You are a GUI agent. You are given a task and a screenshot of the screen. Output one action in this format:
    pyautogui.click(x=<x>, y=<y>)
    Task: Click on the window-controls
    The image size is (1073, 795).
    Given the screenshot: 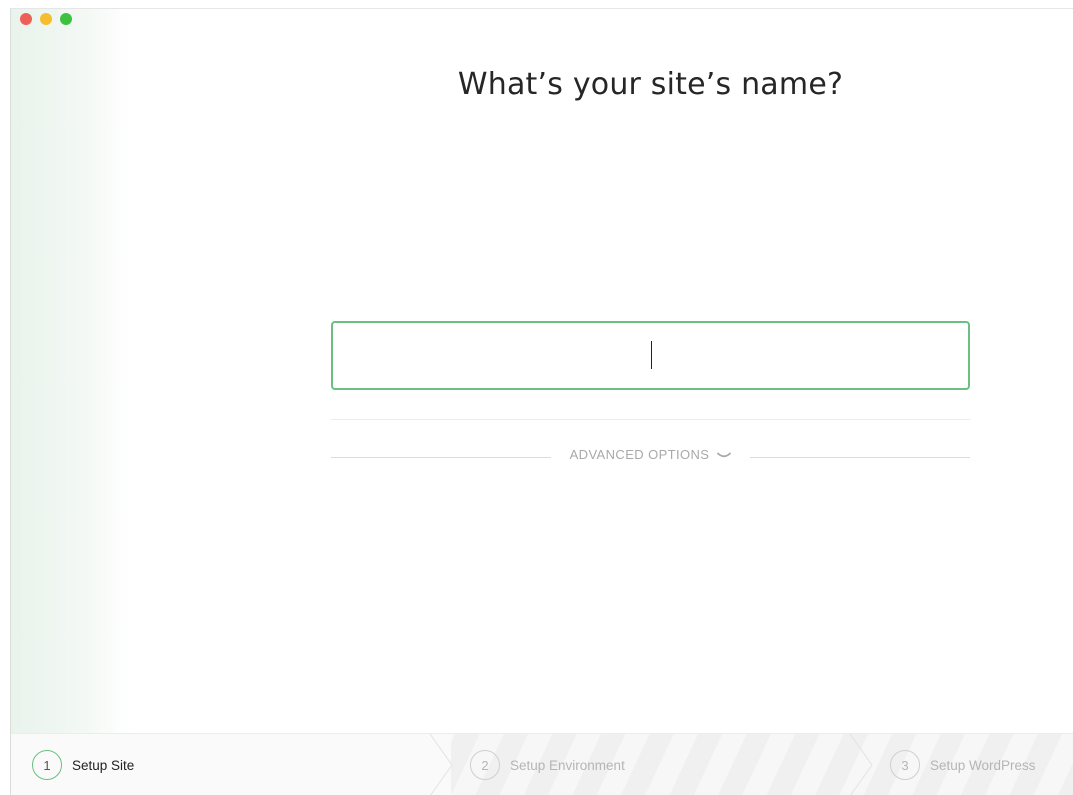 What is the action you would take?
    pyautogui.click(x=46, y=19)
    